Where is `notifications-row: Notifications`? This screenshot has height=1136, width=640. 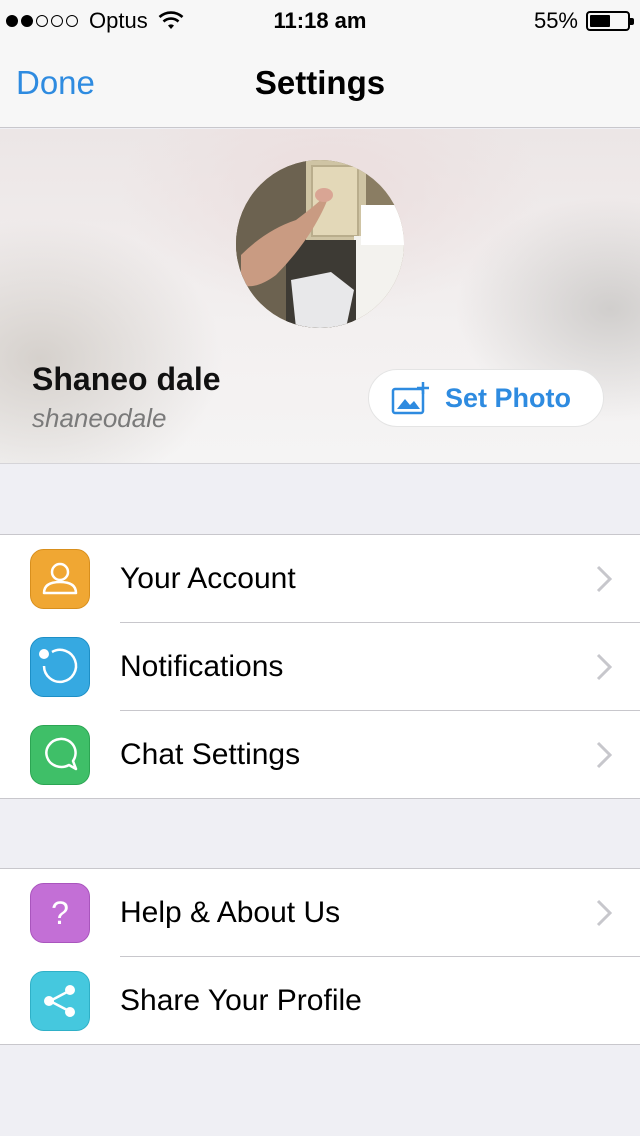
notifications-row: Notifications is located at coordinates (320, 666).